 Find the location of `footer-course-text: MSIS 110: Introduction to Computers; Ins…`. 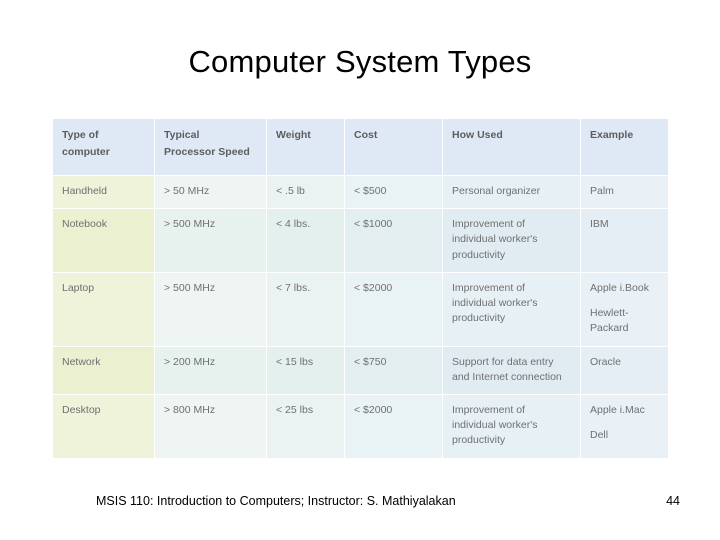

footer-course-text: MSIS 110: Introduction to Computers; Ins… is located at coordinates (276, 501).